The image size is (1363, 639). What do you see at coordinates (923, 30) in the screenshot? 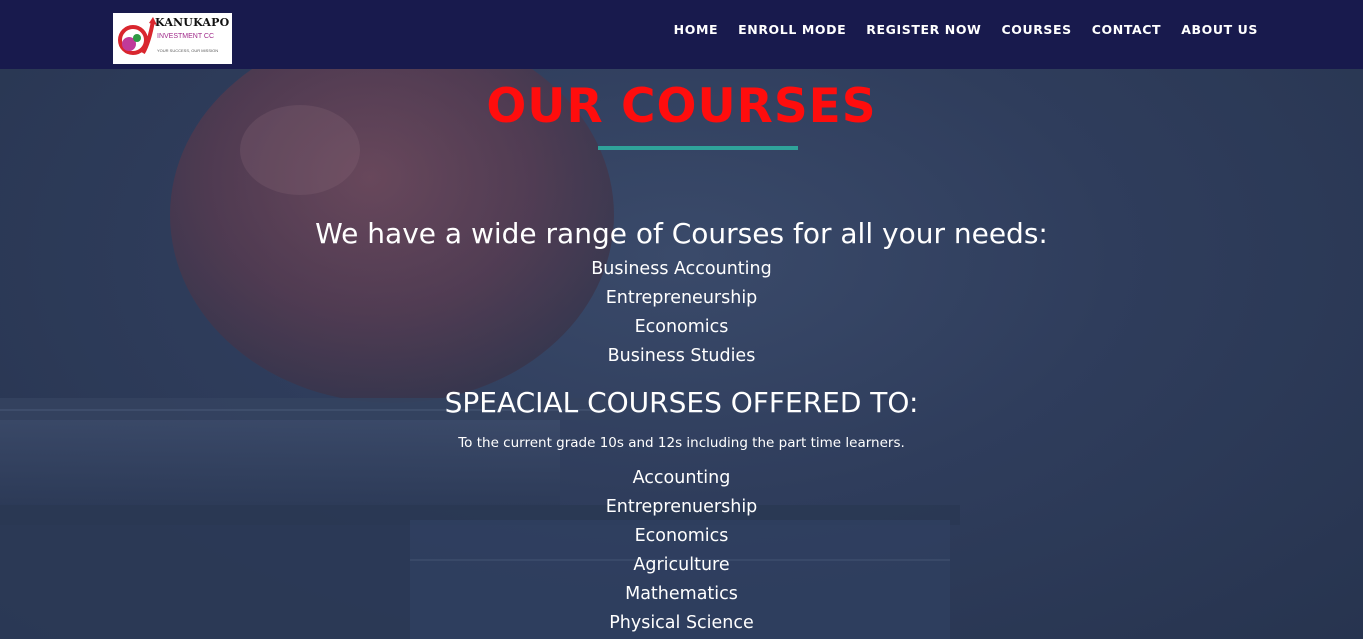
I see `nav-register-now: REGISTER NOW` at bounding box center [923, 30].